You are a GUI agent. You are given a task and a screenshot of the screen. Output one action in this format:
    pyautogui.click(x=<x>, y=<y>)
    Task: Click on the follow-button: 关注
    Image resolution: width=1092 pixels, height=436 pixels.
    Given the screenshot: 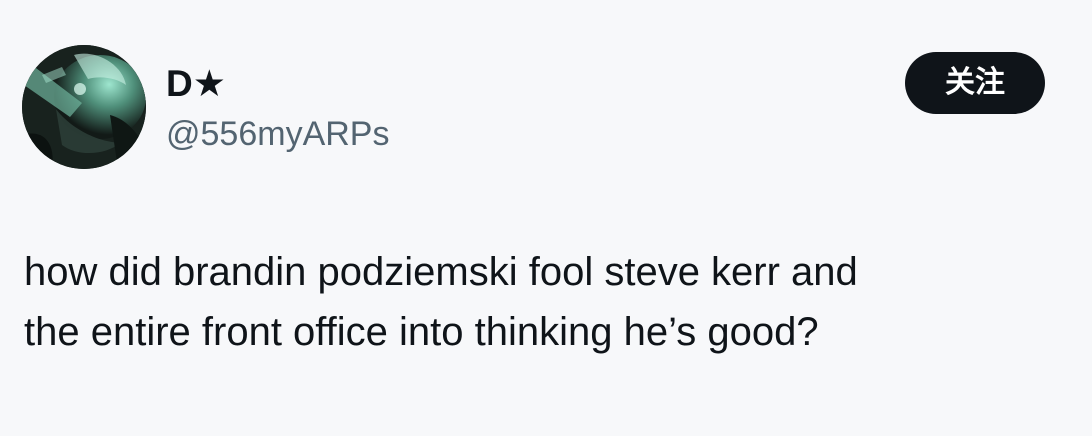 What is the action you would take?
    pyautogui.click(x=975, y=83)
    